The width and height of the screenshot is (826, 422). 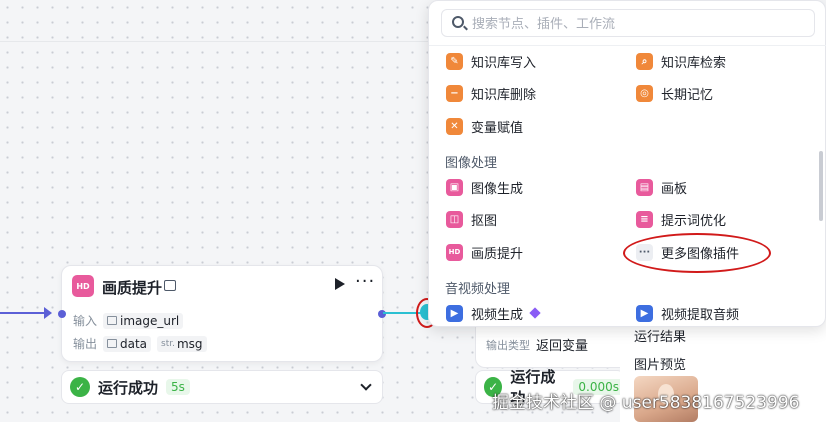 What do you see at coordinates (178, 387) in the screenshot?
I see `run-time-badge: 5s` at bounding box center [178, 387].